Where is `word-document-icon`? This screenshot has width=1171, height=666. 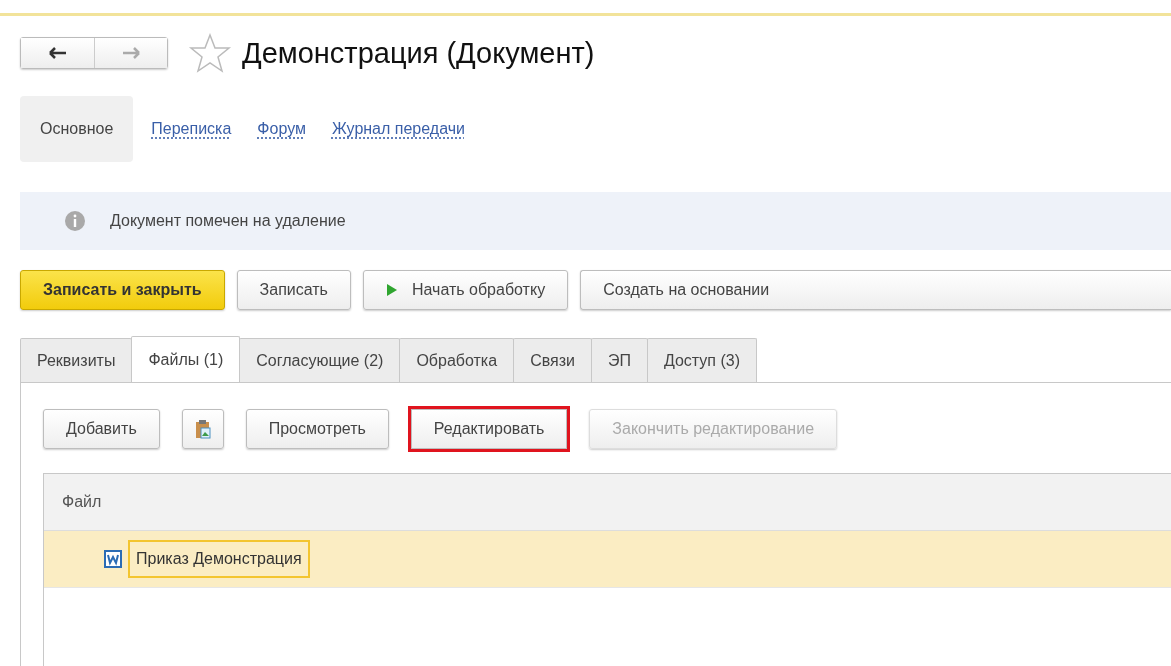
word-document-icon is located at coordinates (113, 559).